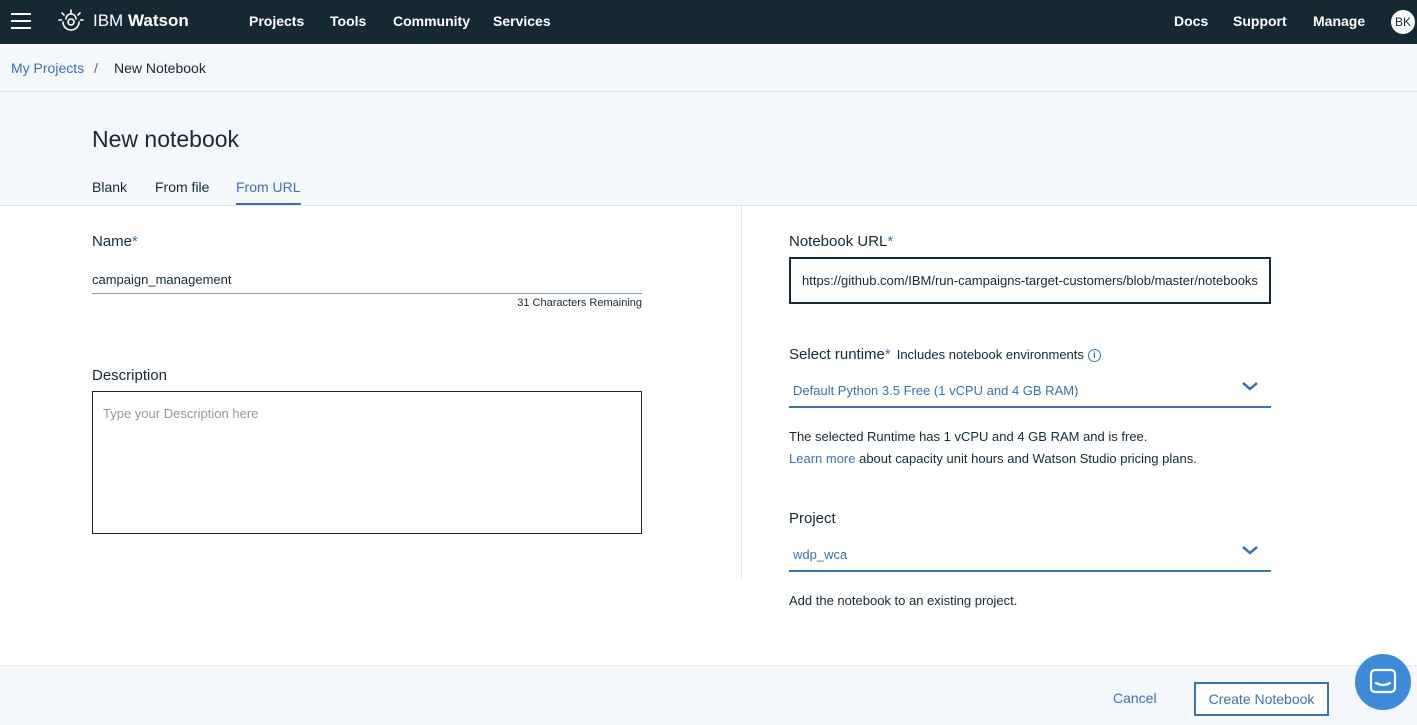 The width and height of the screenshot is (1417, 725). Describe the element at coordinates (115, 241) in the screenshot. I see `name-label: Name*` at that location.